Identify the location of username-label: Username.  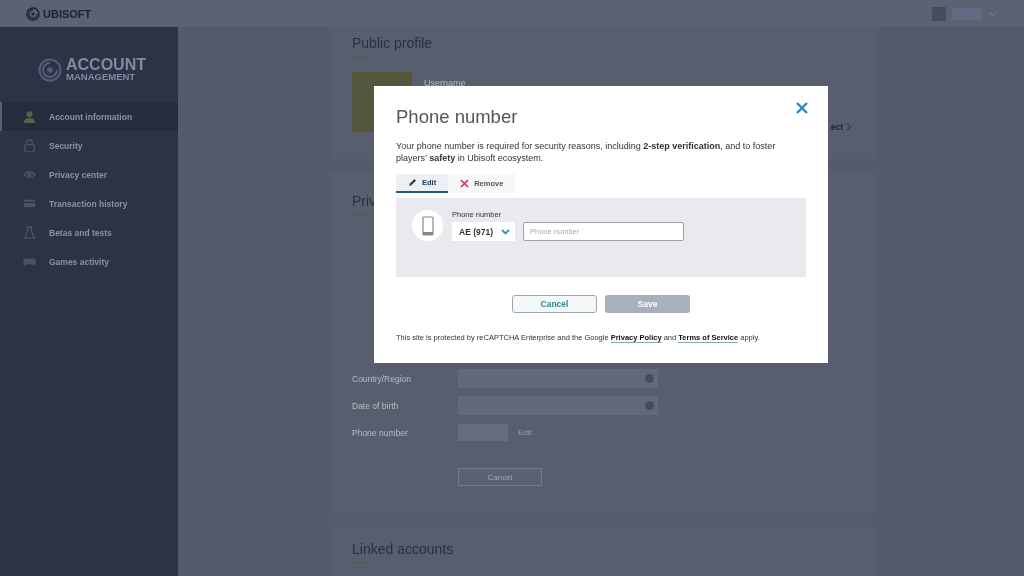
(445, 83).